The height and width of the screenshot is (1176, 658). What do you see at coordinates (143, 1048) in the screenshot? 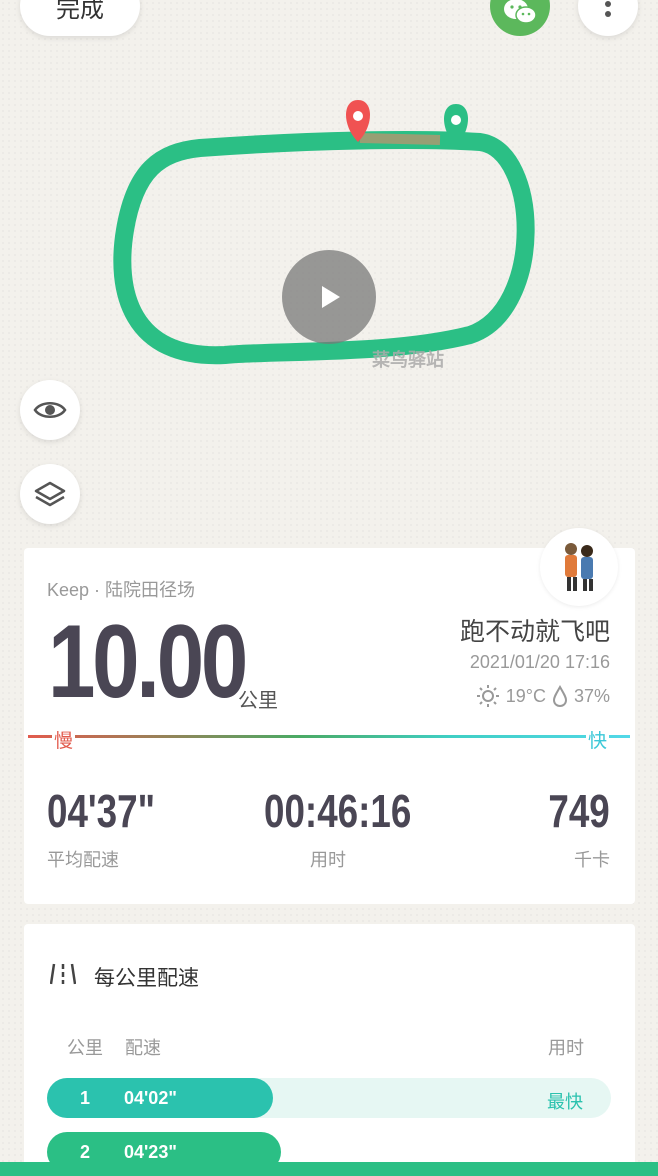
I see `col-pace-header: 配速` at bounding box center [143, 1048].